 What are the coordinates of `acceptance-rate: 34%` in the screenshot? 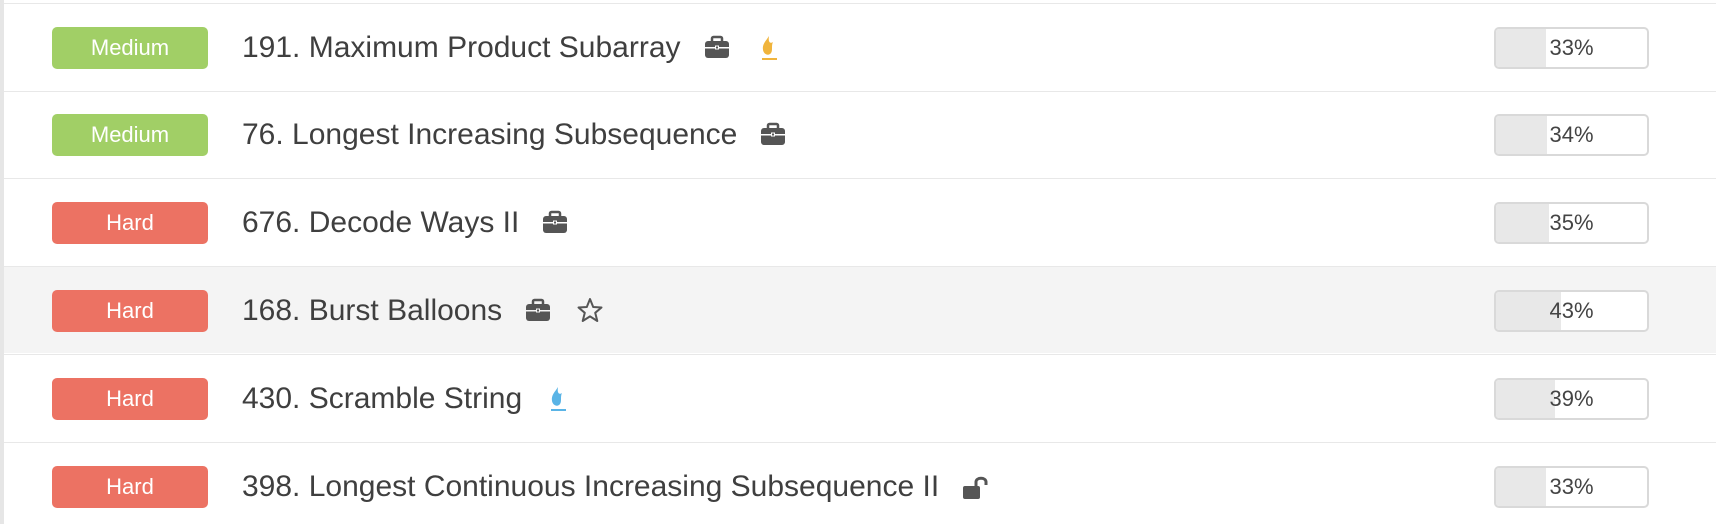 It's located at (1571, 134).